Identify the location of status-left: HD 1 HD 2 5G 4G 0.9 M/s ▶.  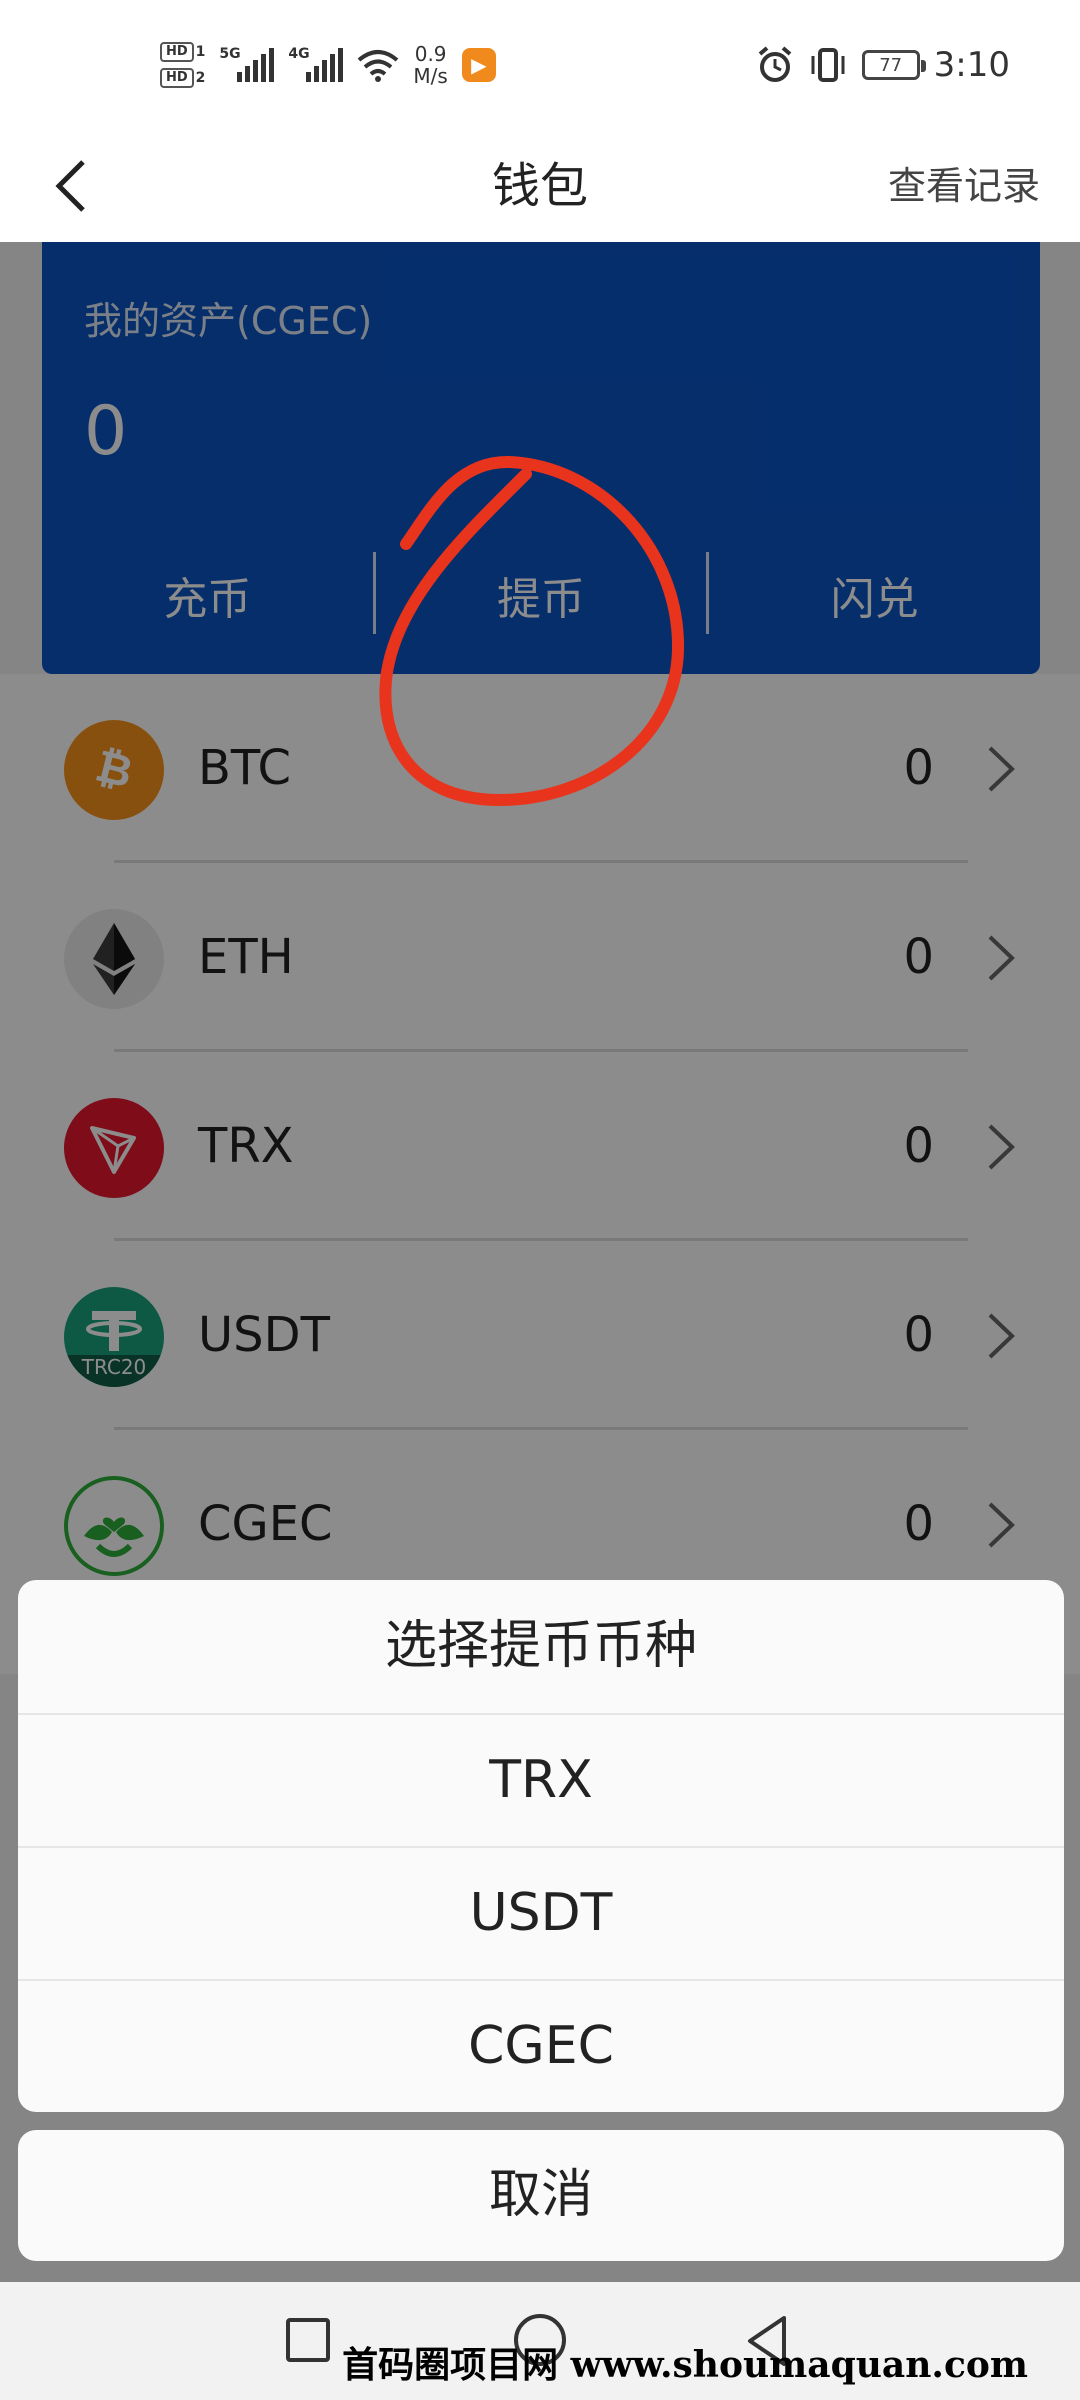
(328, 65).